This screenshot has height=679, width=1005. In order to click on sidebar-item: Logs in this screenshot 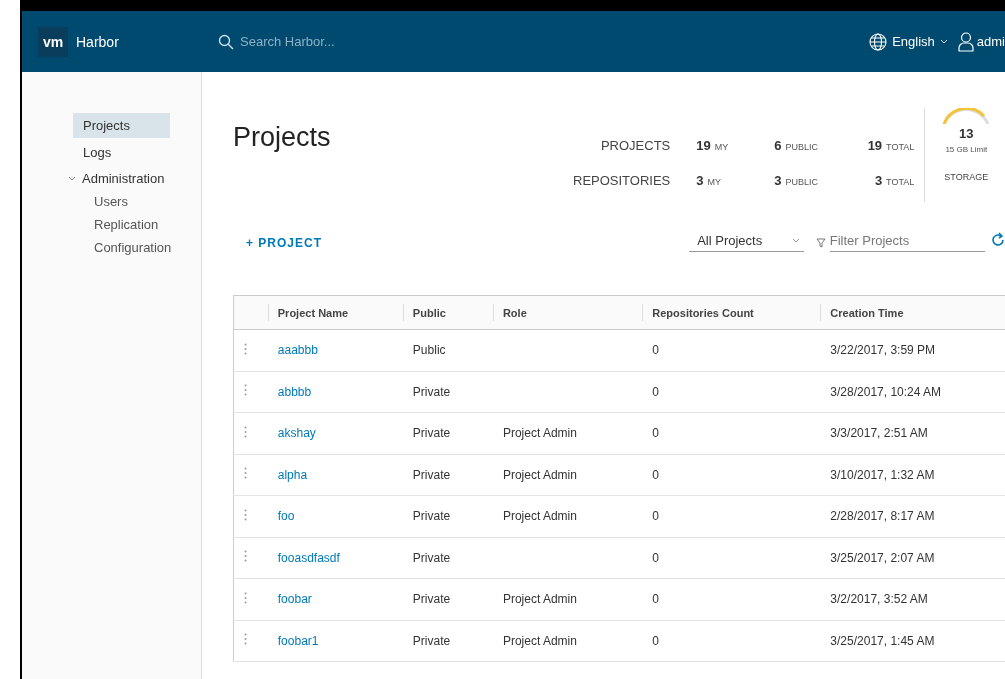, I will do `click(121, 152)`.